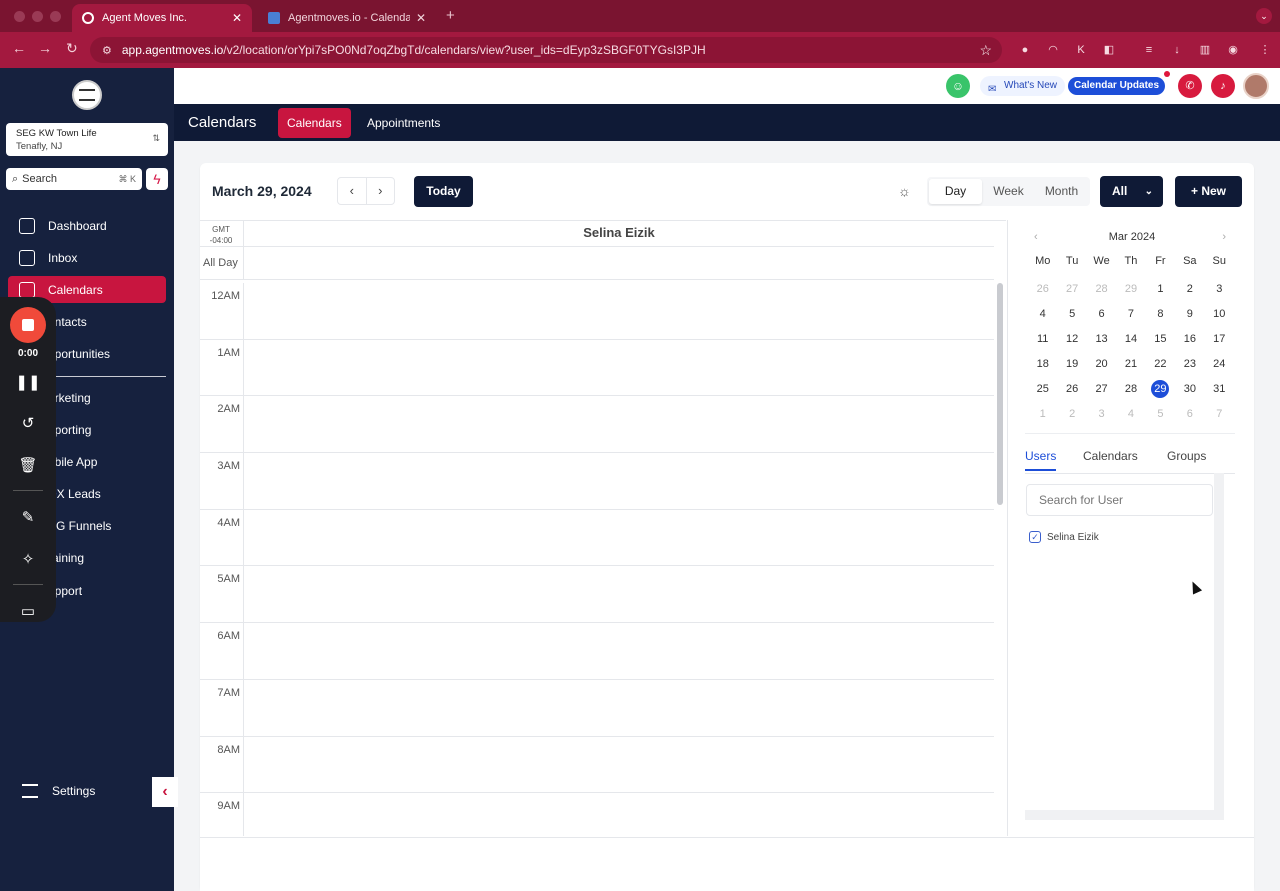 The image size is (1280, 891). I want to click on filter-all-dropdown: All ⌄, so click(1131, 191).